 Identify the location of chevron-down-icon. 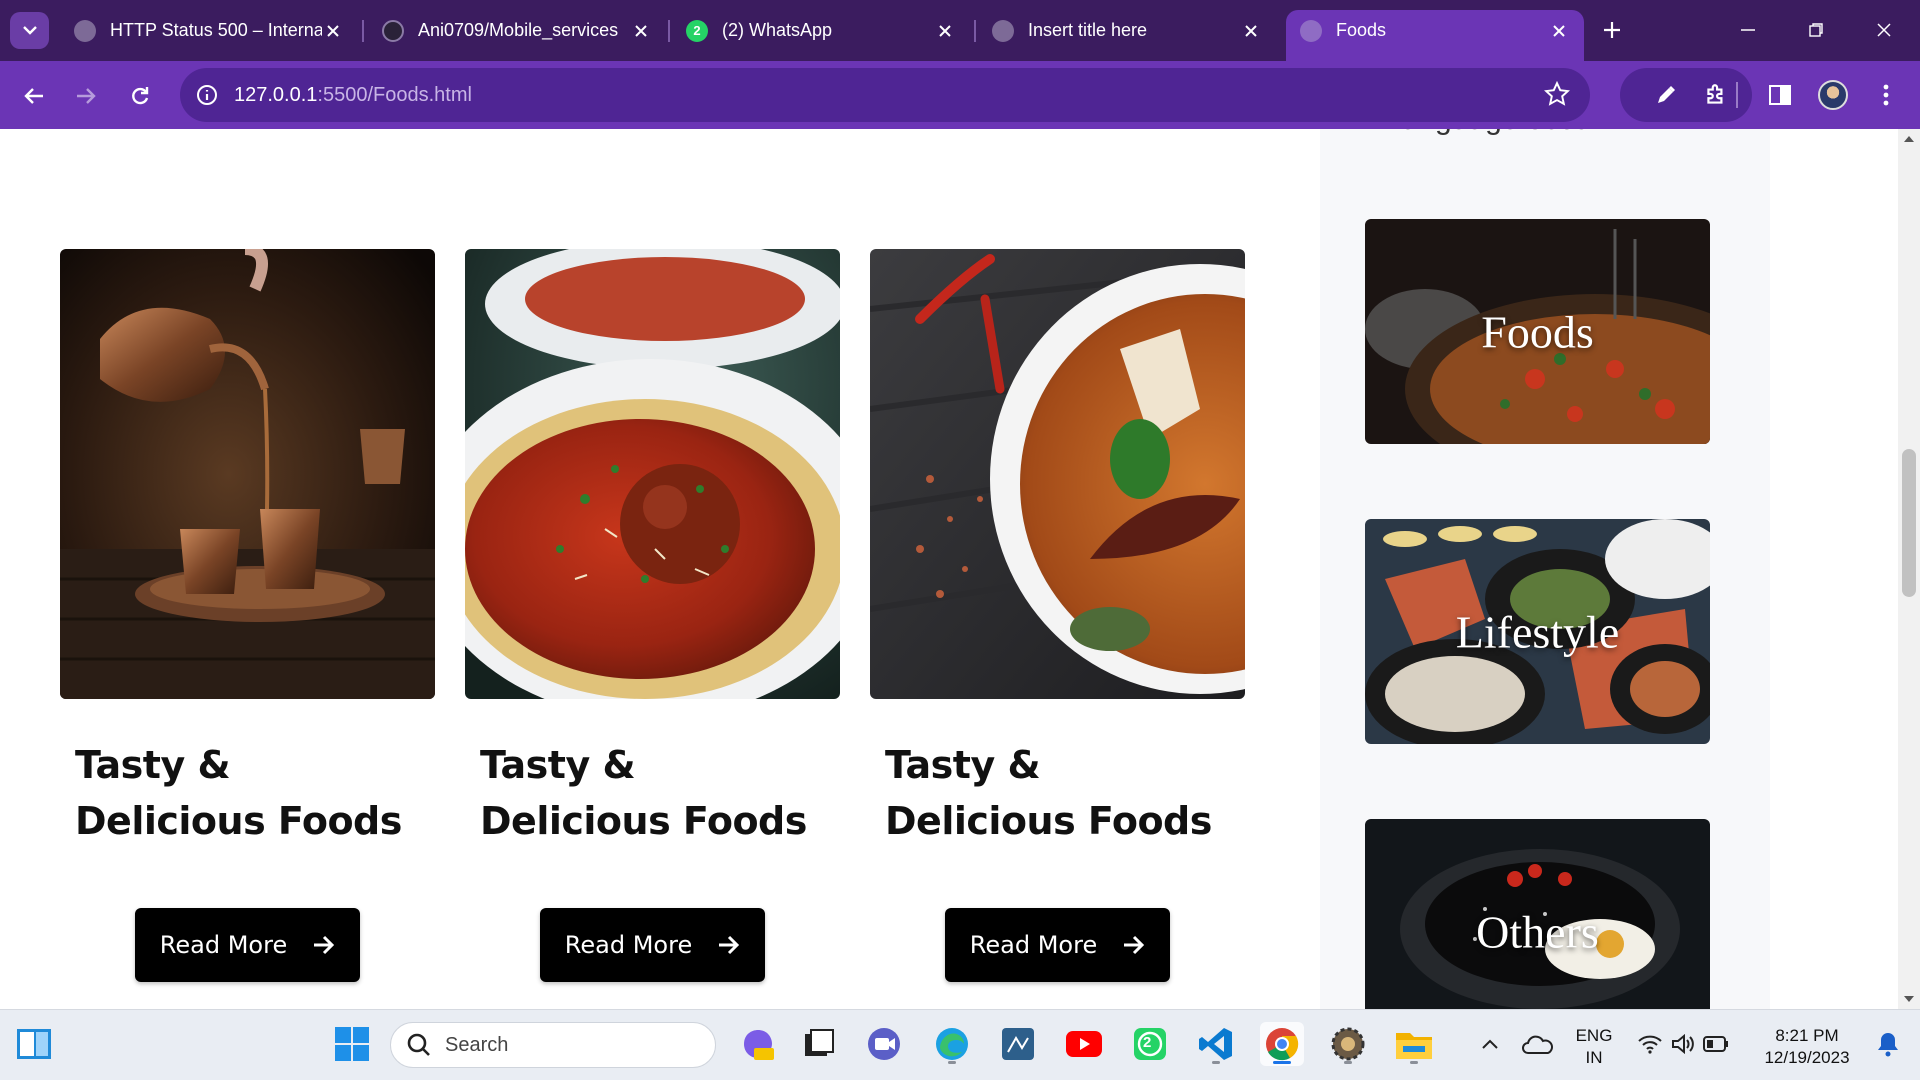
(29, 30).